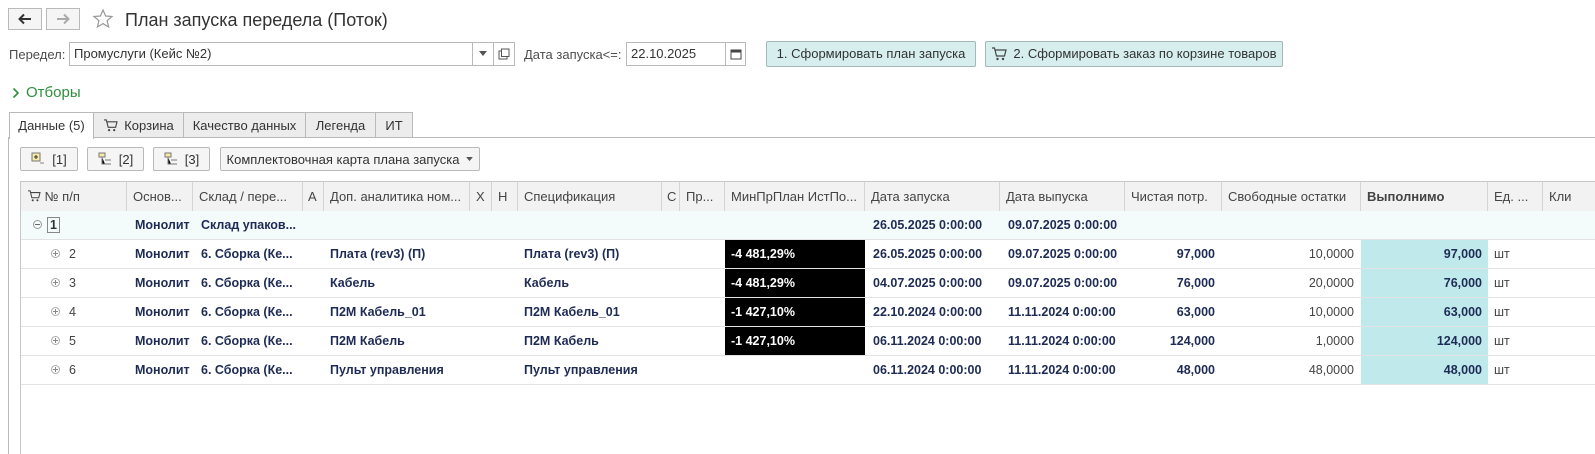 The height and width of the screenshot is (454, 1595). I want to click on column-header-label: № п/п, so click(62, 196).